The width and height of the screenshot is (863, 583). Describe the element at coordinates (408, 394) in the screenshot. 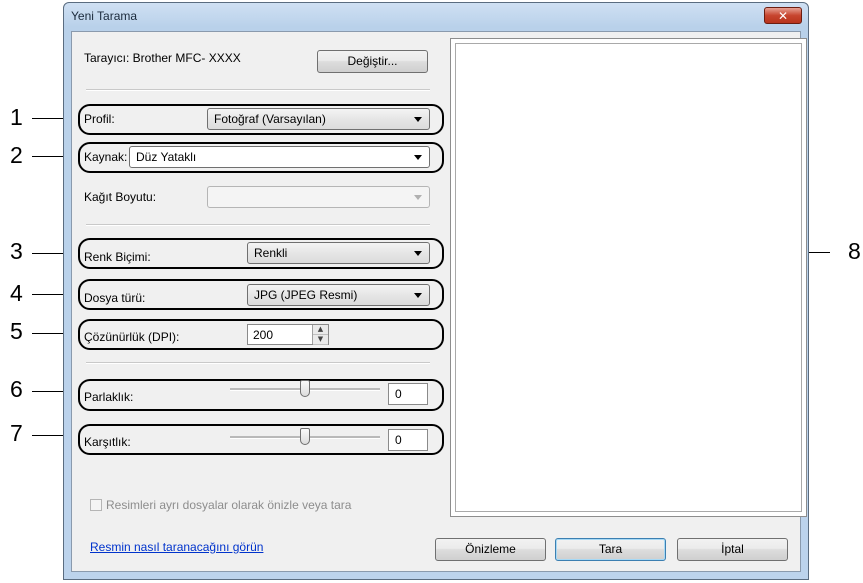

I see `brightness-input: 0` at that location.